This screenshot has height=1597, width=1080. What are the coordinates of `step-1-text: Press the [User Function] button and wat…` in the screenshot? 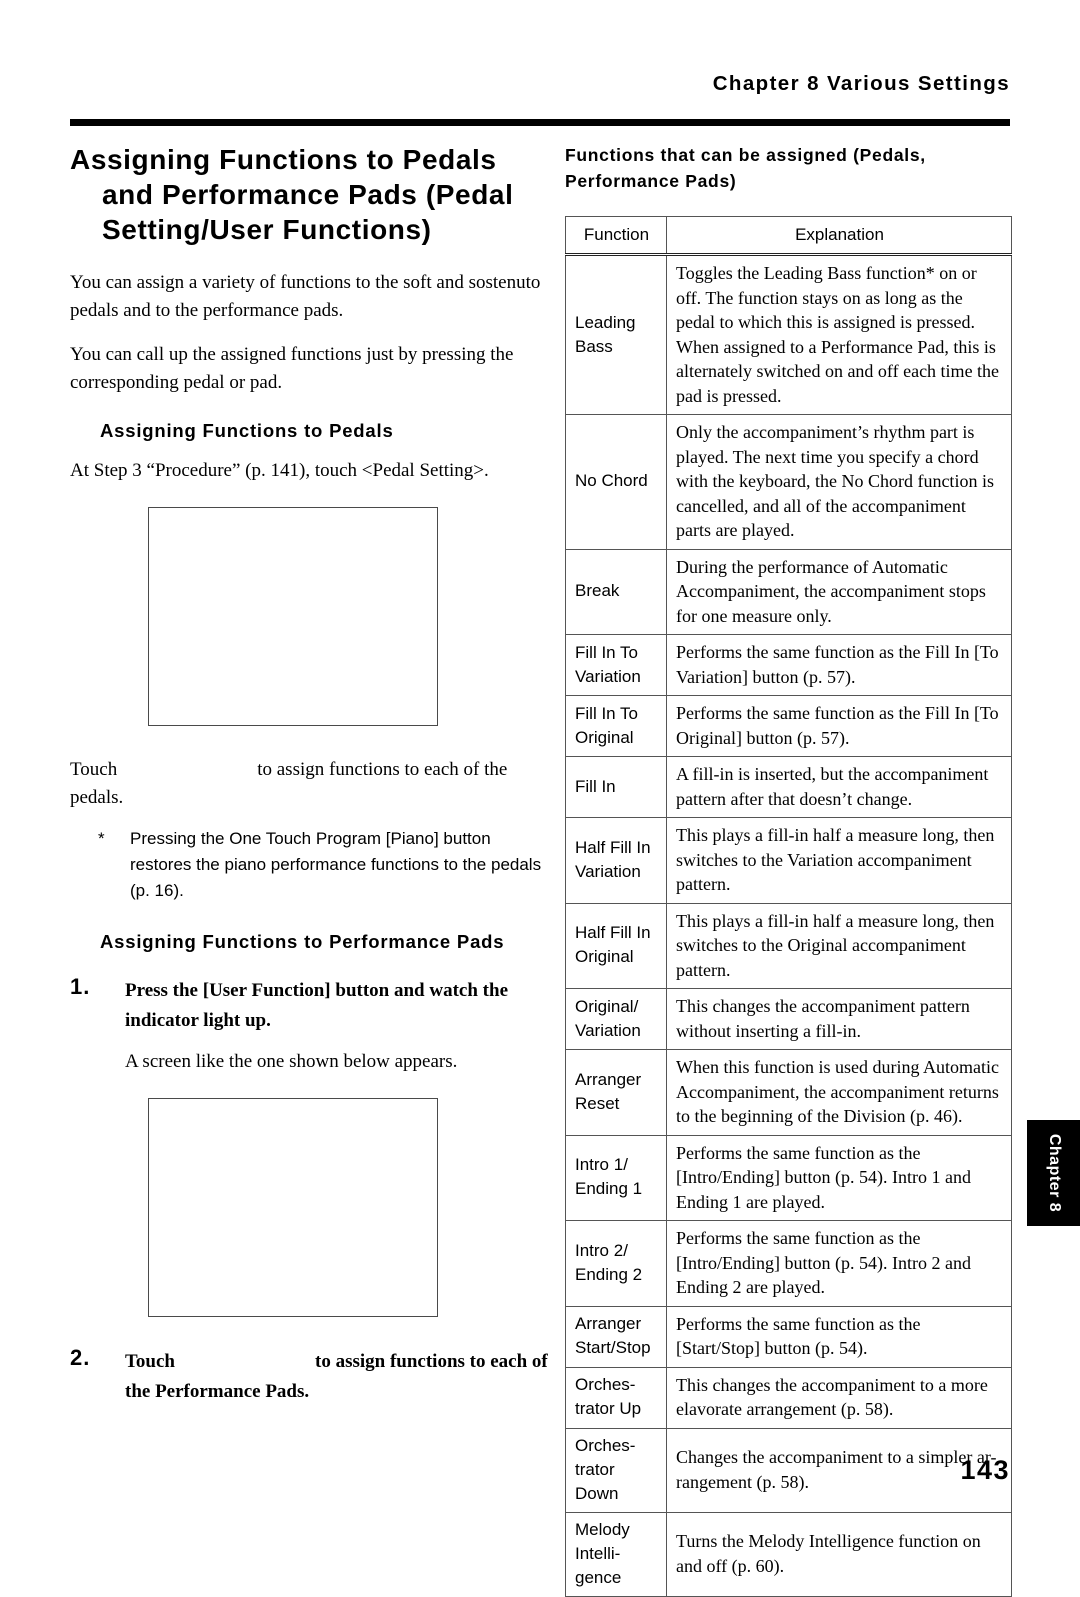 It's located at (316, 1005).